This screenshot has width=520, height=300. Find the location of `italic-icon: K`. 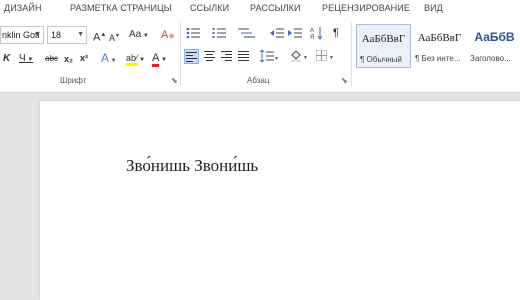

italic-icon: K is located at coordinates (7, 58).